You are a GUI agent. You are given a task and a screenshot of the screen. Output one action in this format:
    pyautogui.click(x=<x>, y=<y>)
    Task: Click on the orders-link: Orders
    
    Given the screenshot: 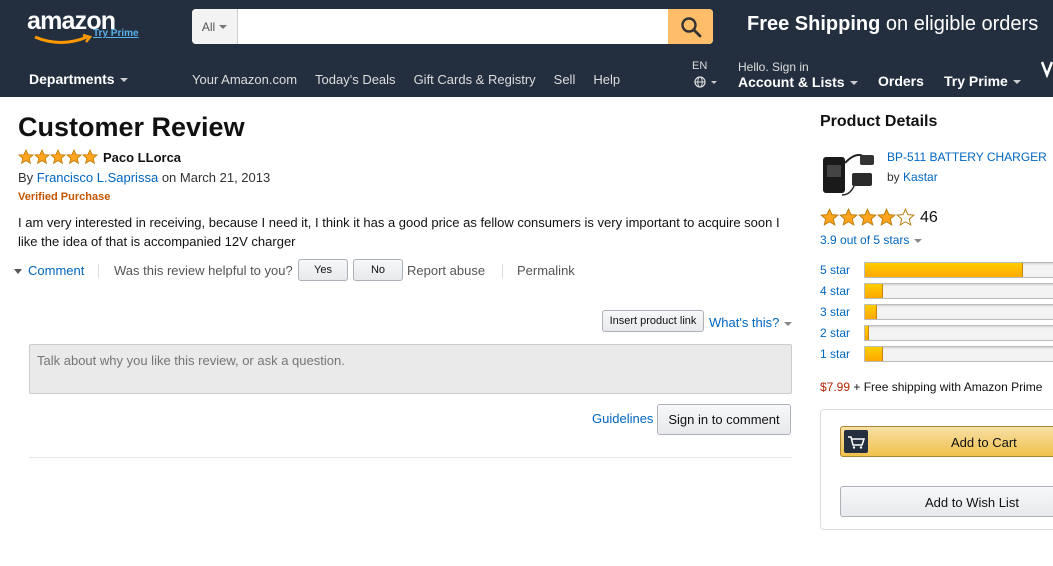 What is the action you would take?
    pyautogui.click(x=901, y=81)
    